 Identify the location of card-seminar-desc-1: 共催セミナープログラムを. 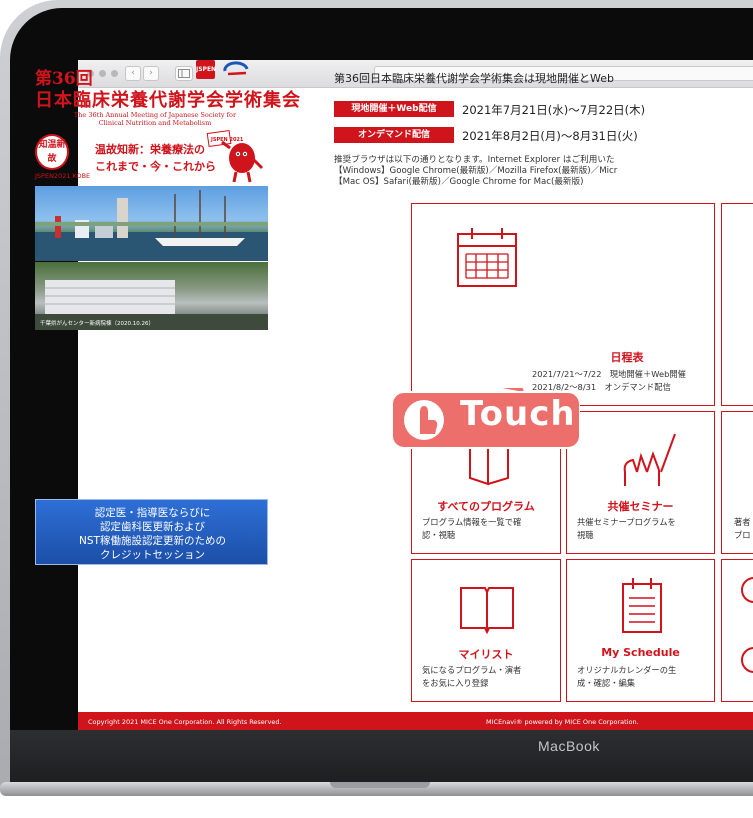
(626, 522).